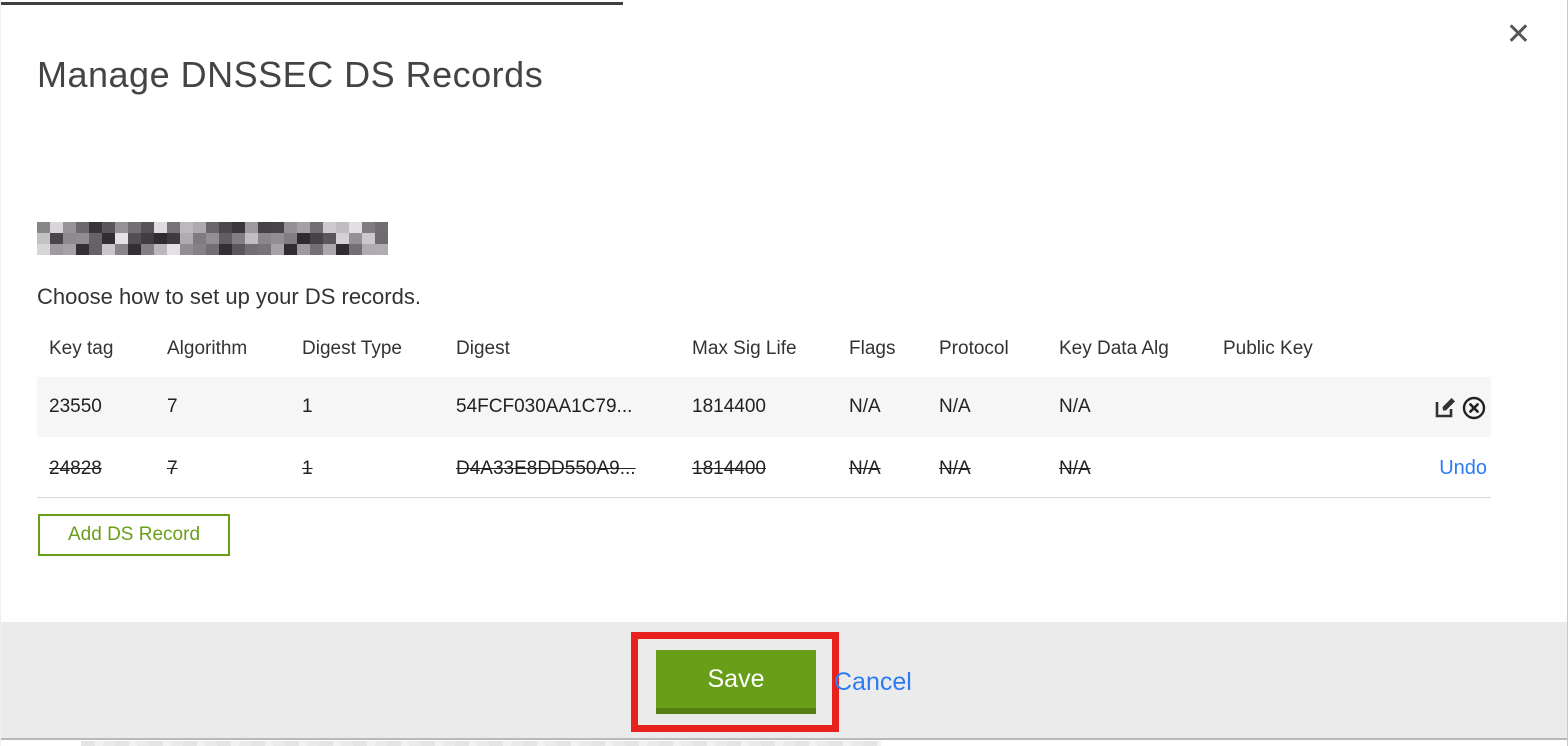 The height and width of the screenshot is (746, 1568). Describe the element at coordinates (312, 3) in the screenshot. I see `window-top-edge` at that location.